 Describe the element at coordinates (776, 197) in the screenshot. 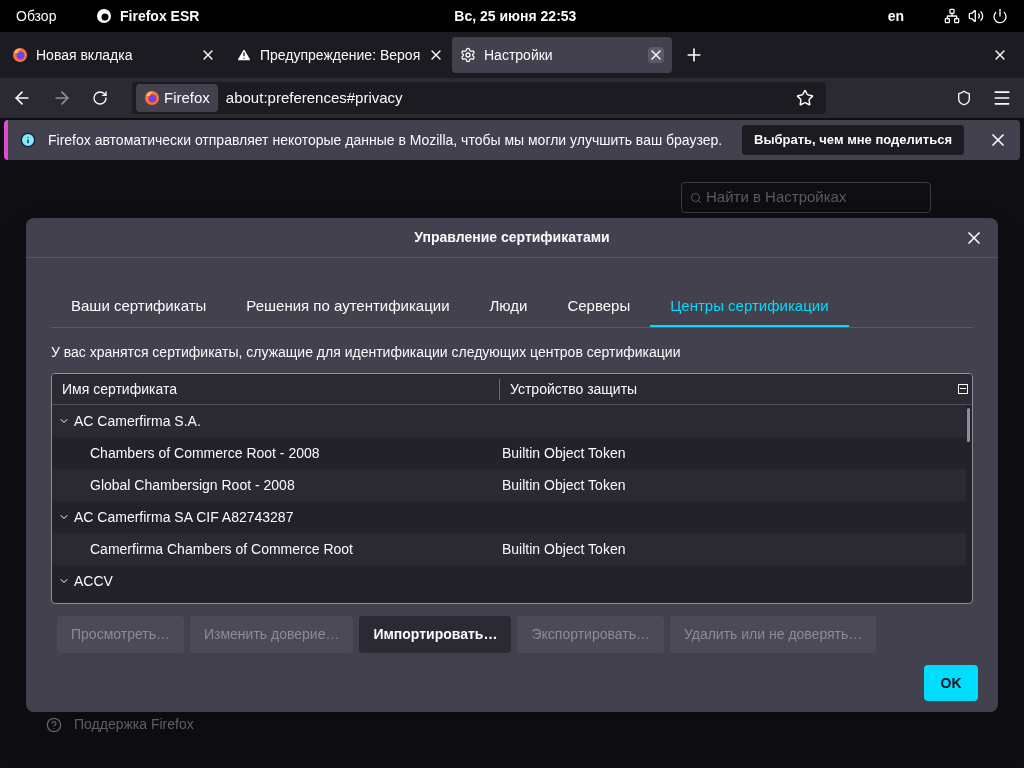

I see `search-placeholder: Найти в Настройках` at that location.